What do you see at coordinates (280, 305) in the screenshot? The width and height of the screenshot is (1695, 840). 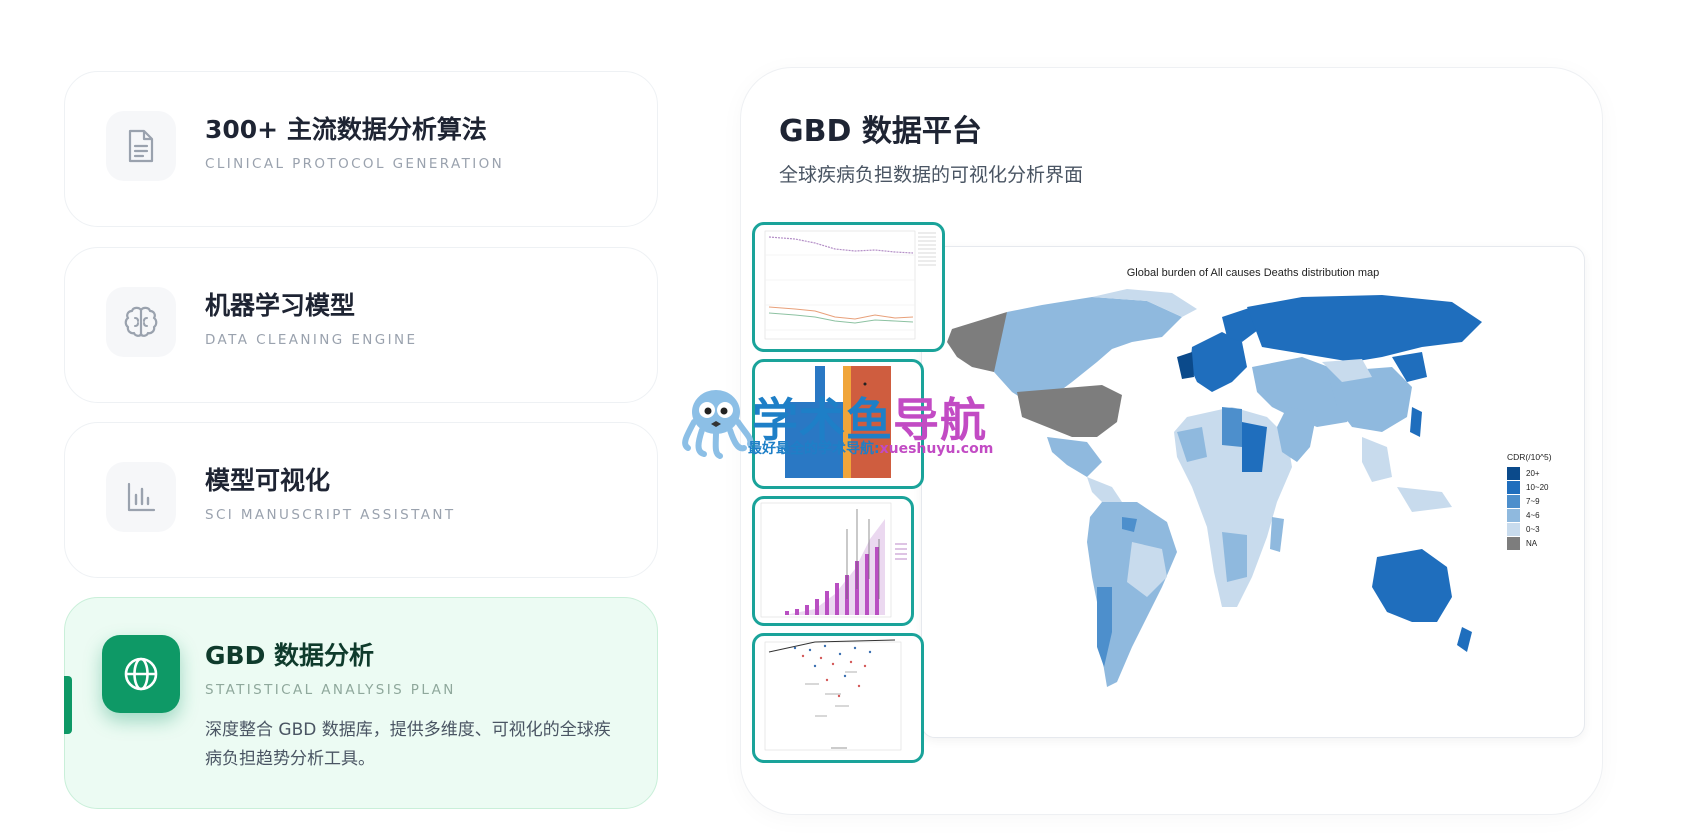 I see `feature-title: 机器学习模型` at bounding box center [280, 305].